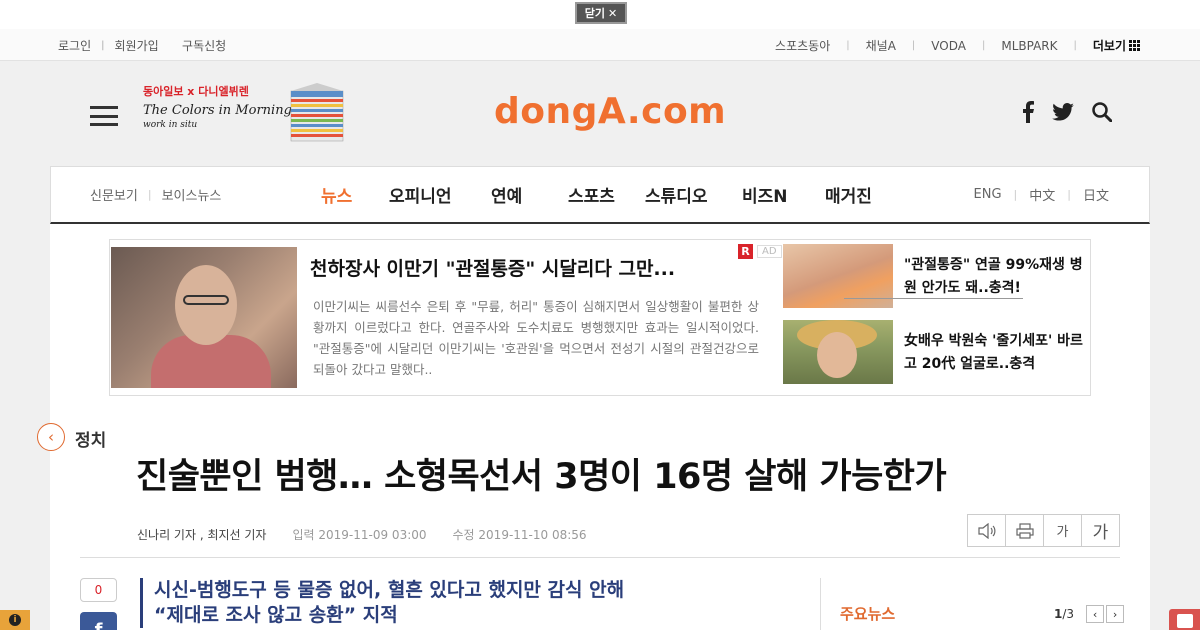 The image size is (1200, 630). I want to click on ad-side-item: 女배우 박원숙 '줄기세포' 바르고 20代 얼굴로..충격, so click(933, 353).